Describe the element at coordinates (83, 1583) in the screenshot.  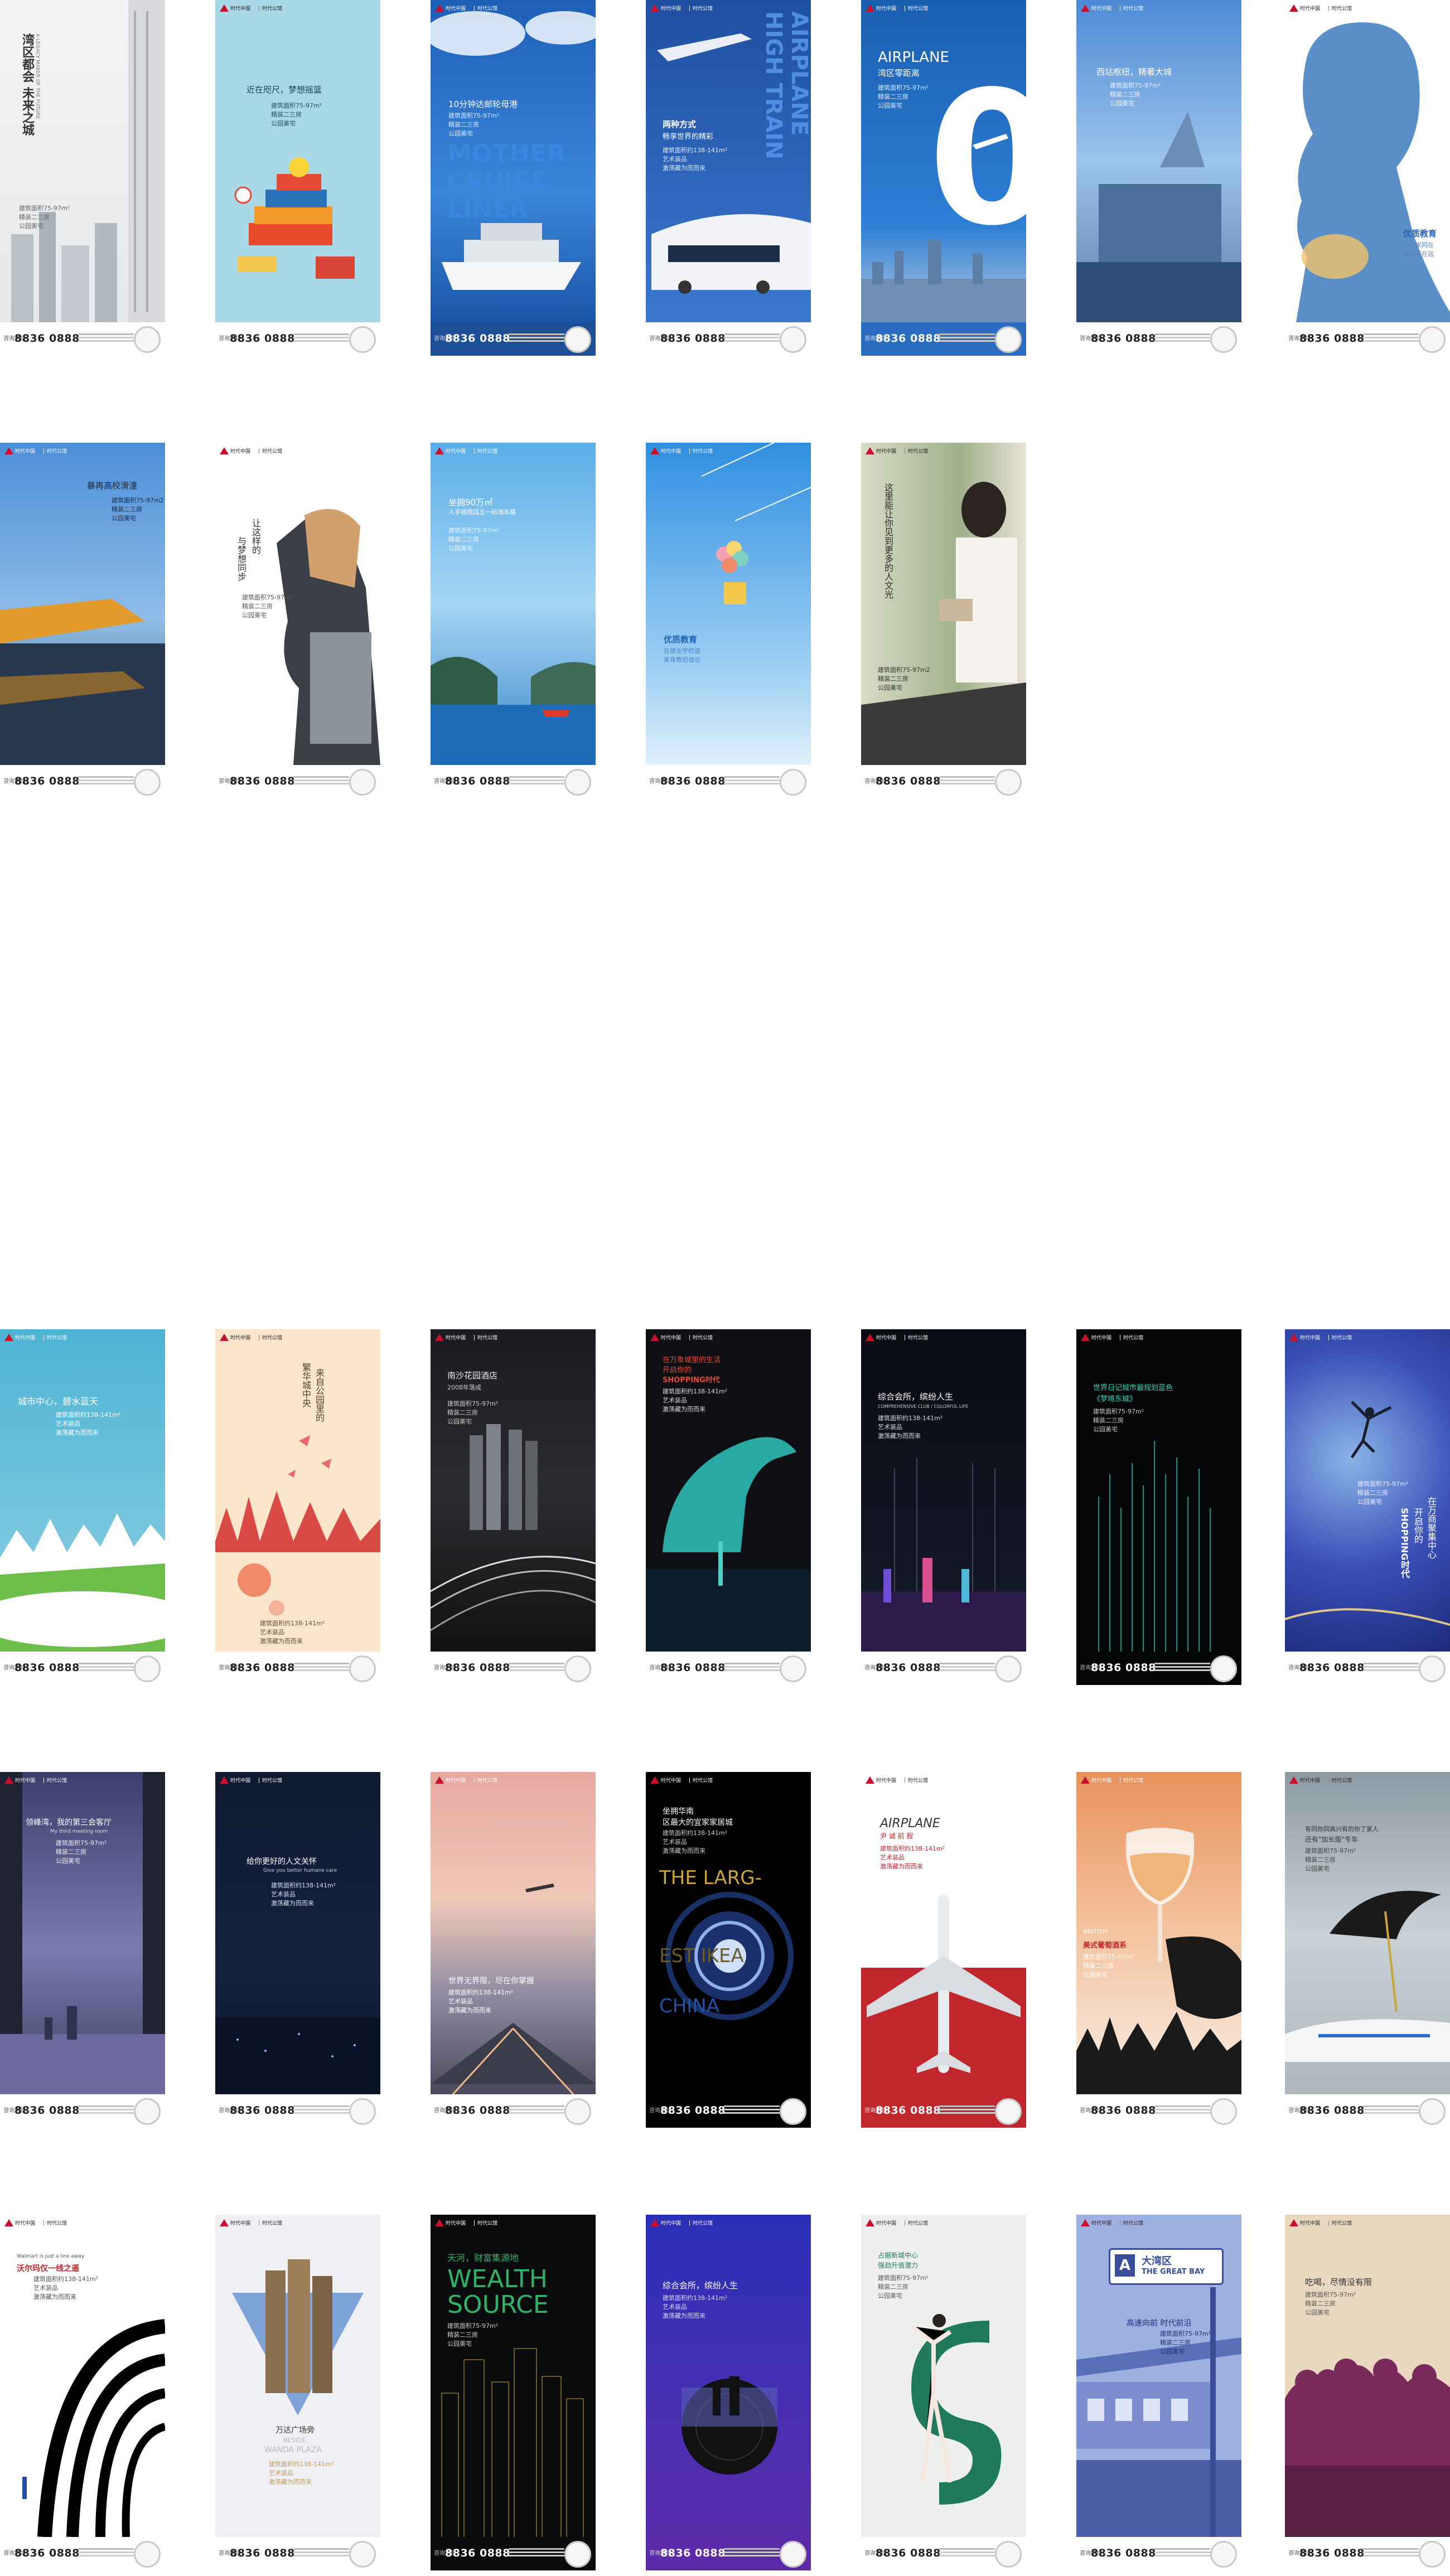
I see `paper-city-illustration` at that location.